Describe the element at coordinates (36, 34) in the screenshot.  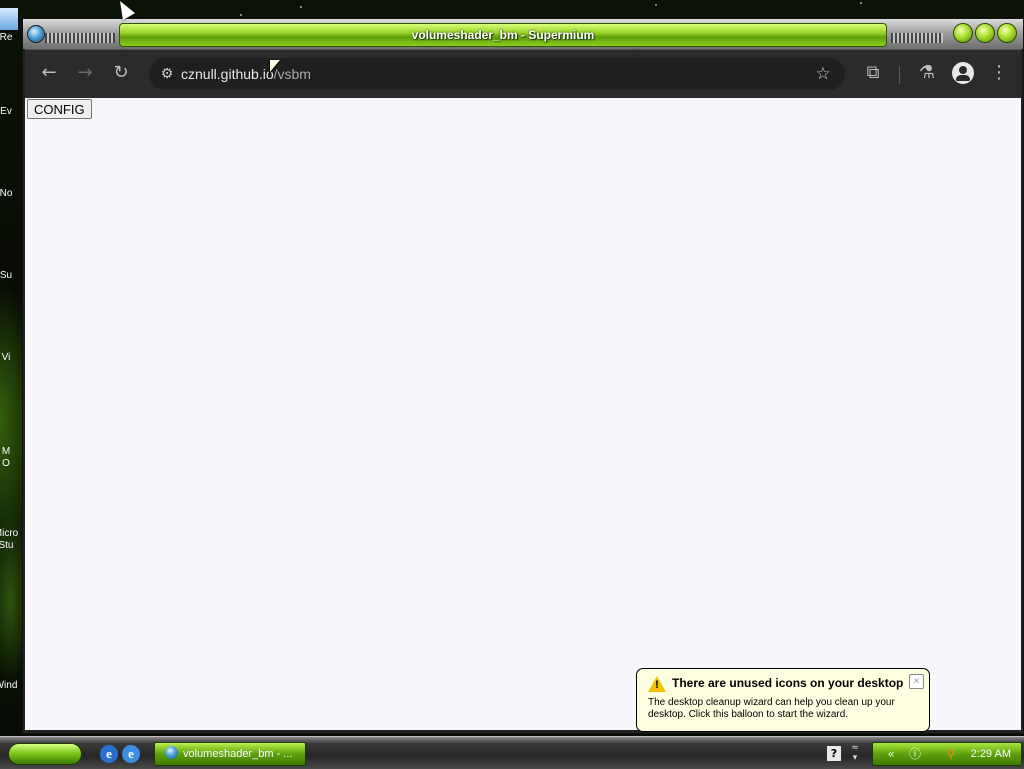
I see `supermium-app-icon` at that location.